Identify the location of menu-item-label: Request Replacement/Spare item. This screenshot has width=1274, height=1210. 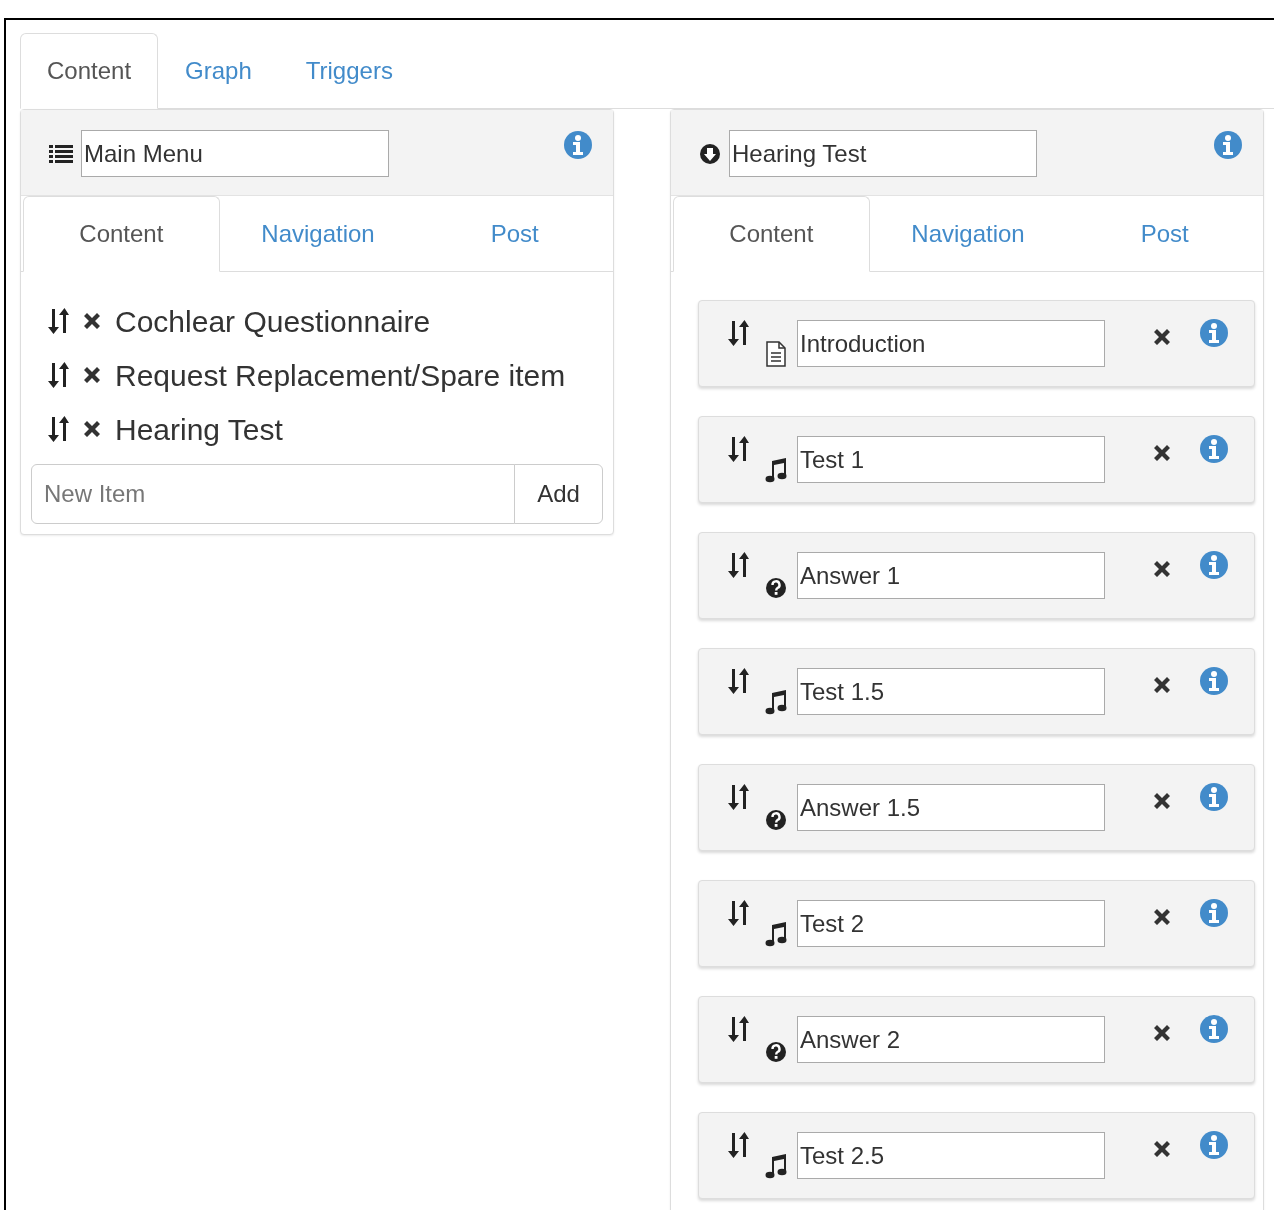
(340, 375).